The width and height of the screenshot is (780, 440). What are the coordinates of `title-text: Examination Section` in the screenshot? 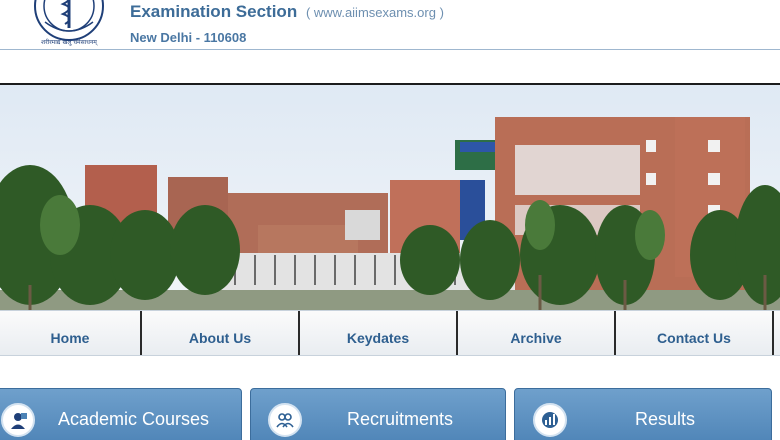 It's located at (214, 11).